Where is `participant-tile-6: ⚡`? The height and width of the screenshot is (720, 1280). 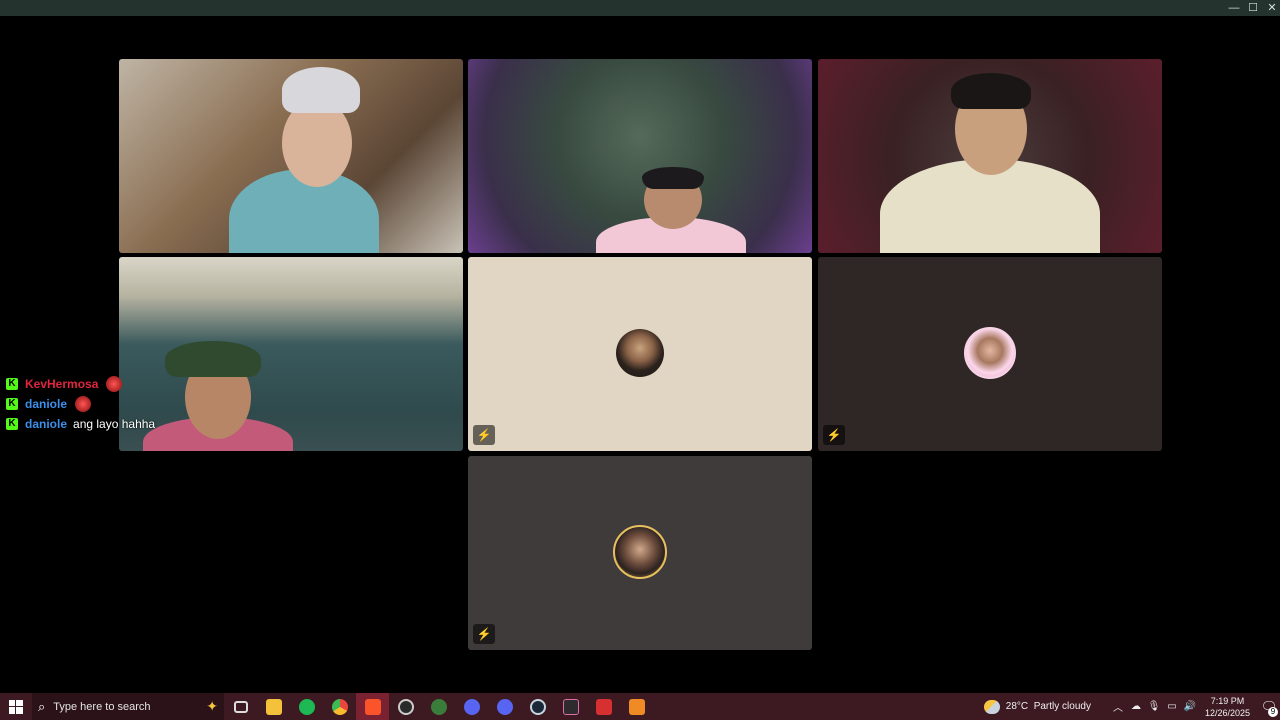
participant-tile-6: ⚡ is located at coordinates (990, 354).